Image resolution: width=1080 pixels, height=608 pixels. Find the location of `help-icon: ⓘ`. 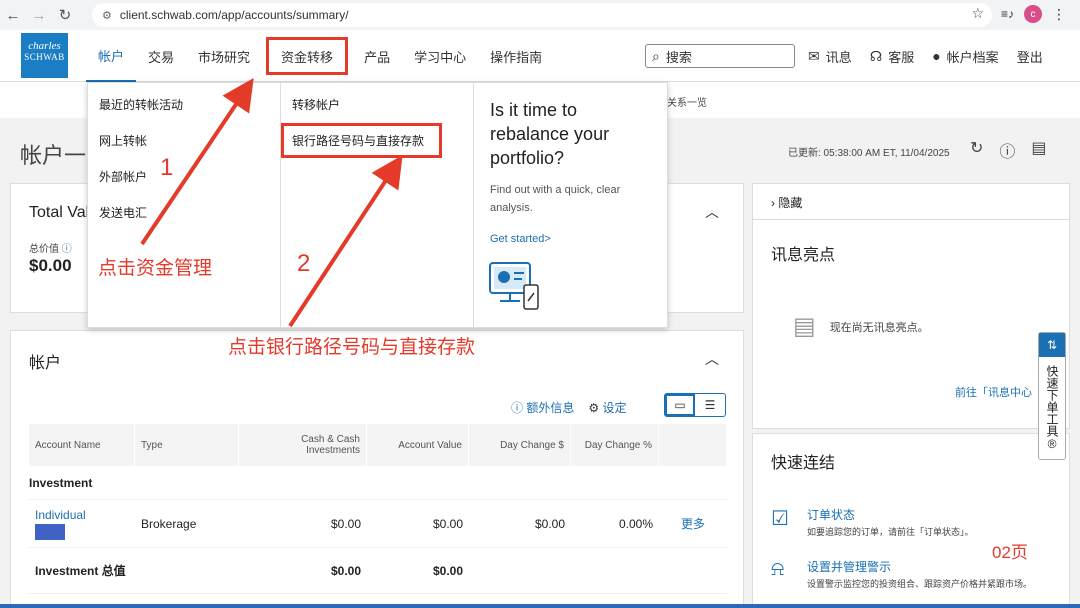

help-icon: ⓘ is located at coordinates (1007, 150).